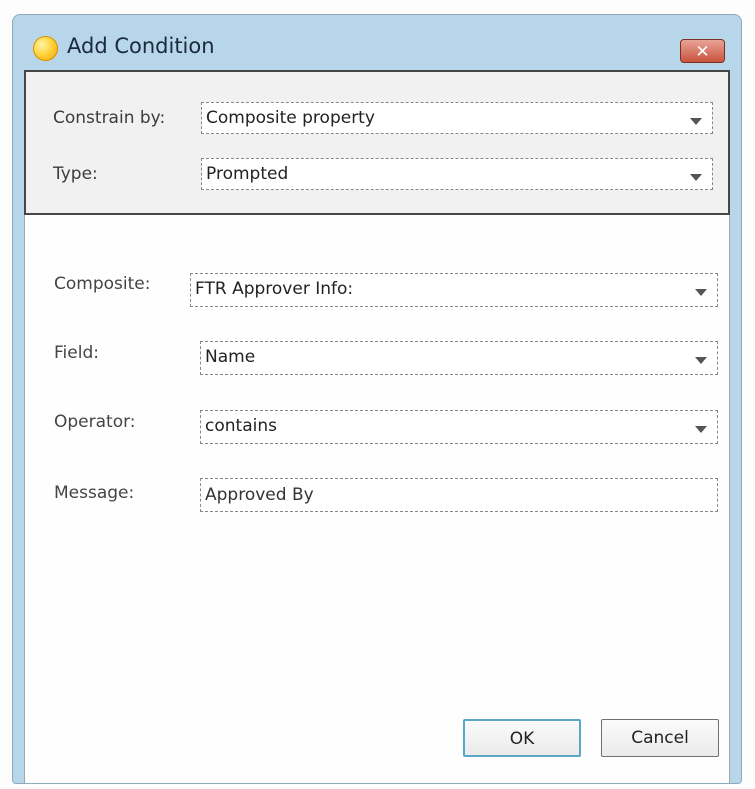 The height and width of the screenshot is (789, 755). I want to click on constrain-by-select: Composite property, so click(457, 118).